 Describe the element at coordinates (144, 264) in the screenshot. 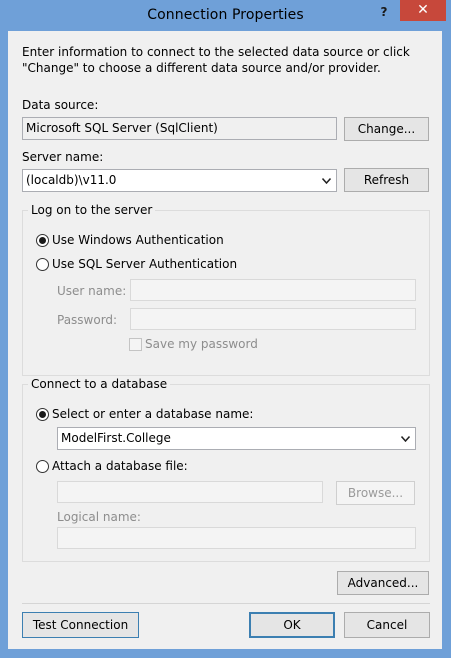

I see `sql-auth-label: Use SQL Server Authentication` at that location.